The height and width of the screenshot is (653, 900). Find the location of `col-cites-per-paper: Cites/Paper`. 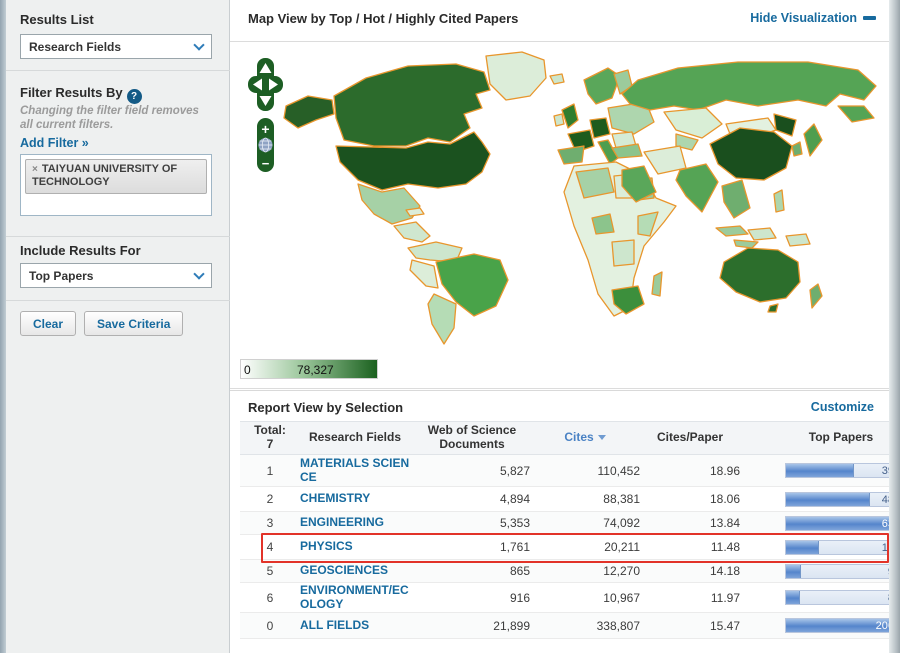

col-cites-per-paper: Cites/Paper is located at coordinates (690, 437).